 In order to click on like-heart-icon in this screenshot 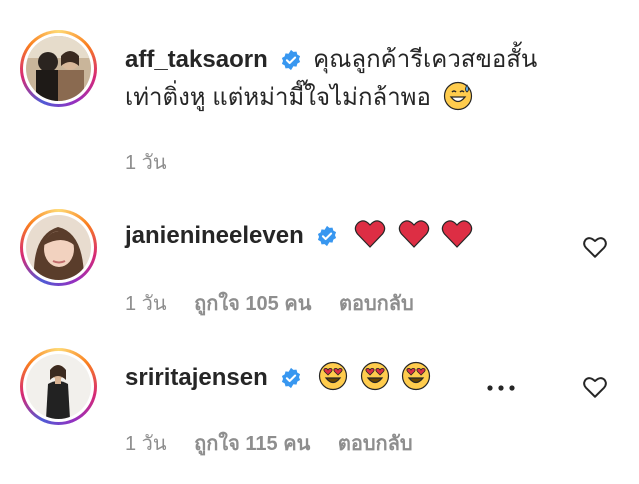, I will do `click(595, 387)`.